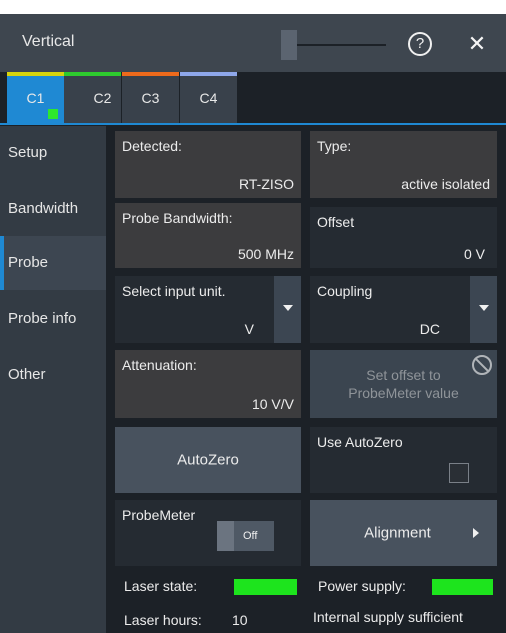 The width and height of the screenshot is (506, 633). I want to click on chevron-right-icon, so click(476, 533).